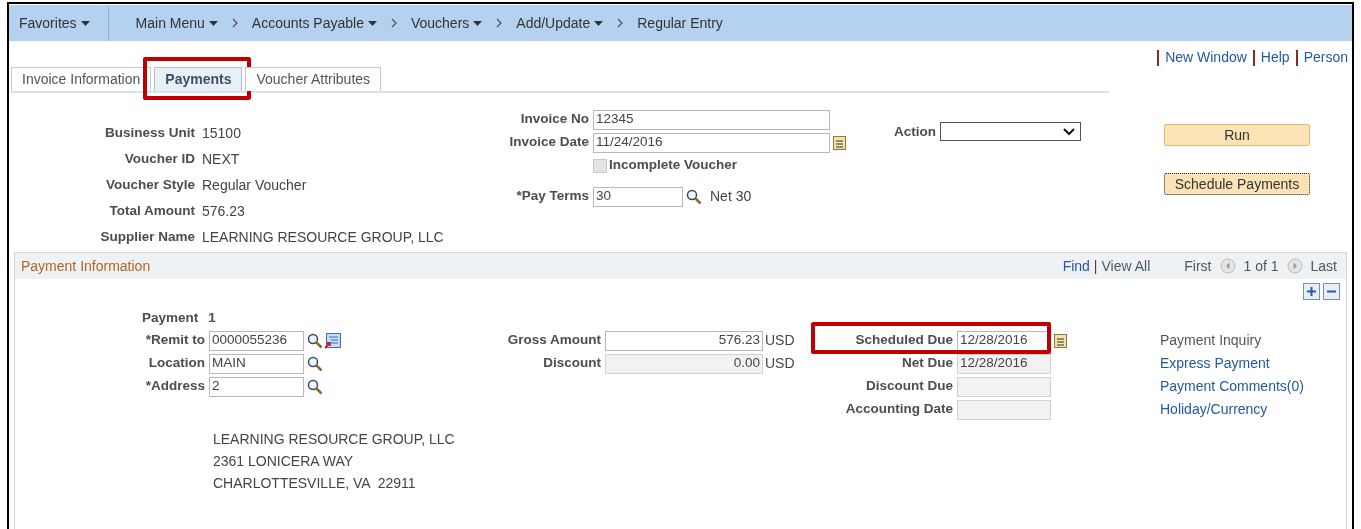 The width and height of the screenshot is (1361, 529). What do you see at coordinates (1232, 363) in the screenshot?
I see `payment-link: Express Payment` at bounding box center [1232, 363].